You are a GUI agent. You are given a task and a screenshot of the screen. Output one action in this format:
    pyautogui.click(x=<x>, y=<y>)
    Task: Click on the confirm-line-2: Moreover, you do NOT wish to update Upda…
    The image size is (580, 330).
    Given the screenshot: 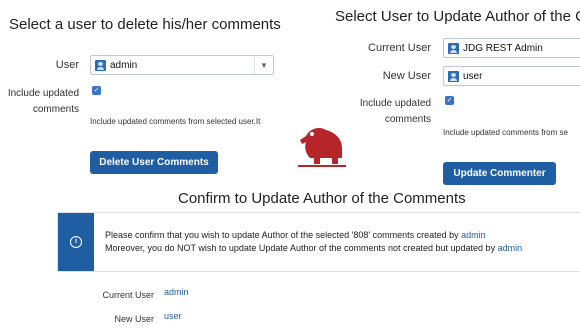 What is the action you would take?
    pyautogui.click(x=313, y=248)
    